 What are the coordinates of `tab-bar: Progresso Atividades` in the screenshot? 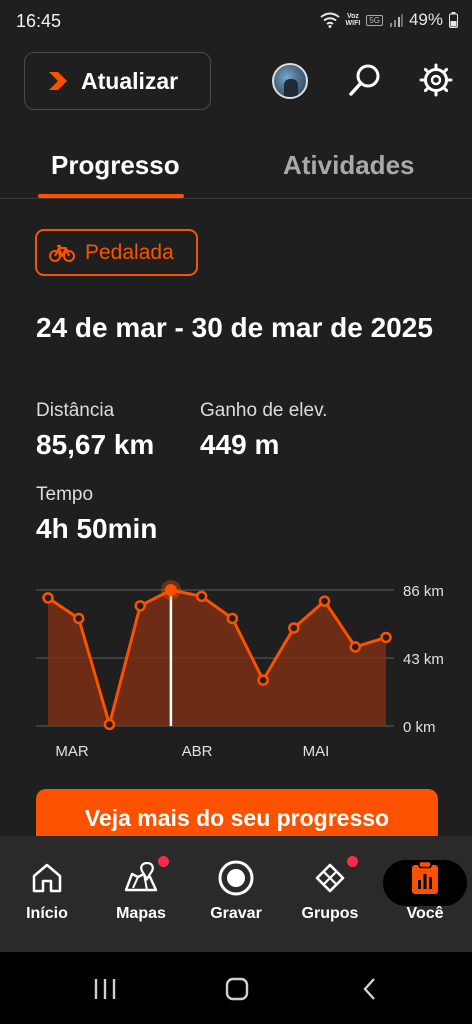 It's located at (236, 161).